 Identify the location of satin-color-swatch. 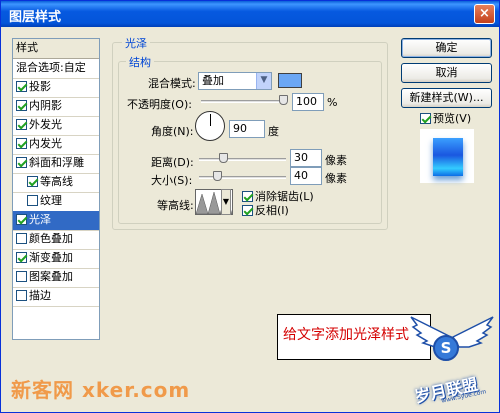
(290, 80).